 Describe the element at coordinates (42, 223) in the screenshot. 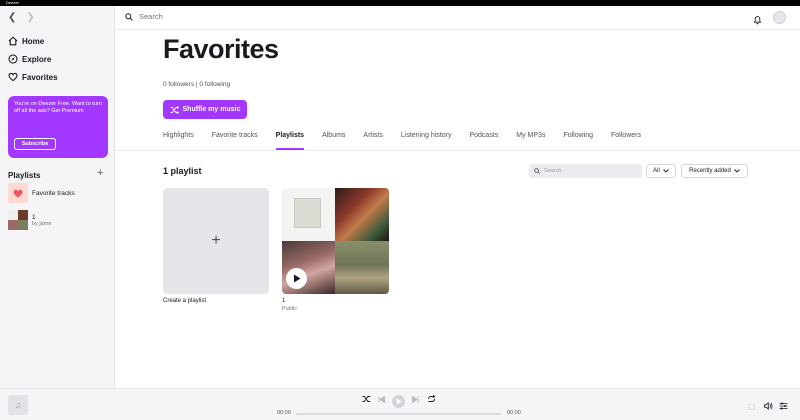

I see `sidebar-playlist-owner: by jame` at that location.